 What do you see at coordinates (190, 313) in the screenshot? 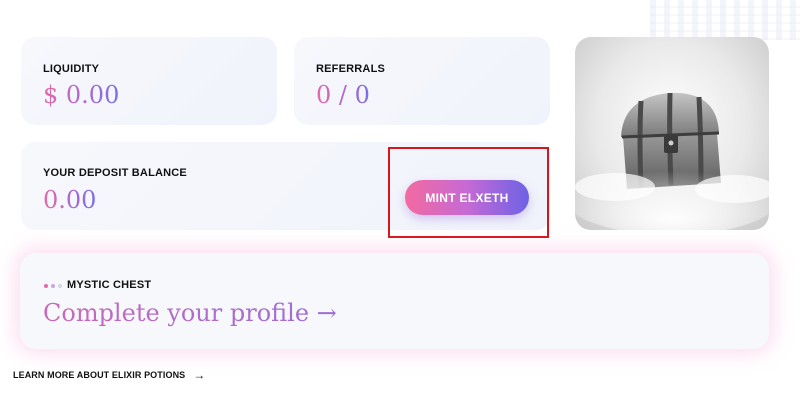
I see `complete-profile-link: Complete your profile →` at bounding box center [190, 313].